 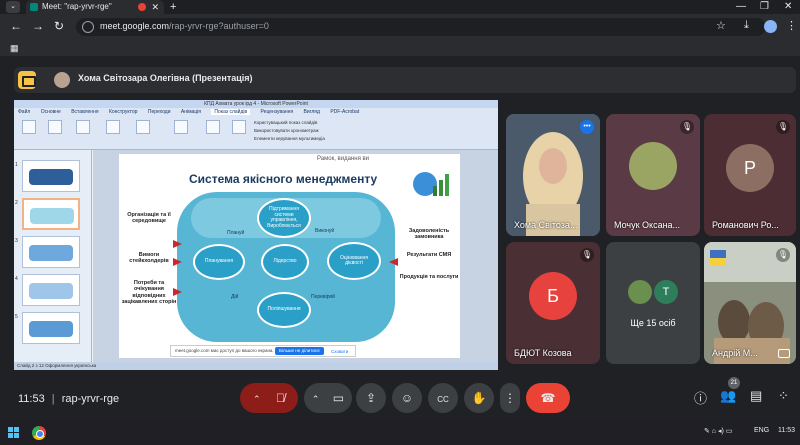 What do you see at coordinates (88, 27) in the screenshot?
I see `site-info-icon` at bounding box center [88, 27].